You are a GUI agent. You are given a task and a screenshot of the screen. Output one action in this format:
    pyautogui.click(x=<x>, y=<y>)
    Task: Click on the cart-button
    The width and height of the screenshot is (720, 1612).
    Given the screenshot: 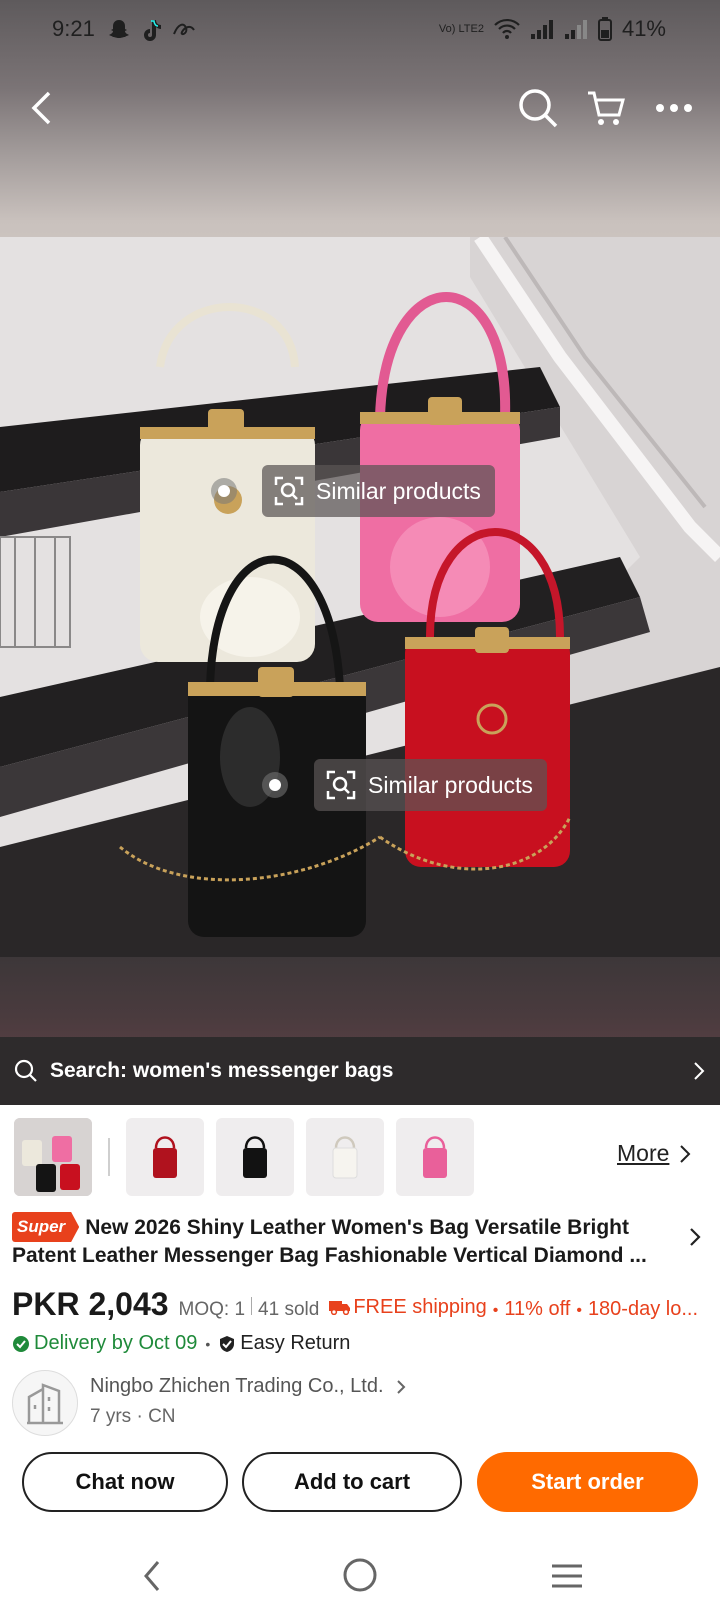 What is the action you would take?
    pyautogui.click(x=606, y=108)
    